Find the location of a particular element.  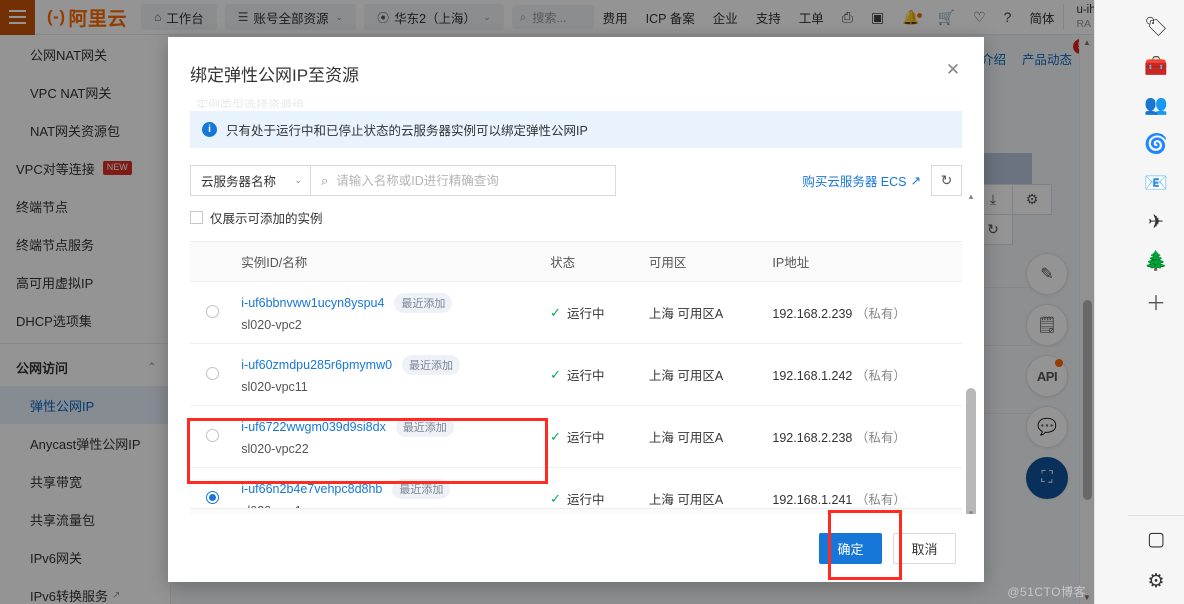

row-instance-cell: i-uf6722wwgm039d9si8dx 最近添加 sl020-vpc22 is located at coordinates (390, 436).